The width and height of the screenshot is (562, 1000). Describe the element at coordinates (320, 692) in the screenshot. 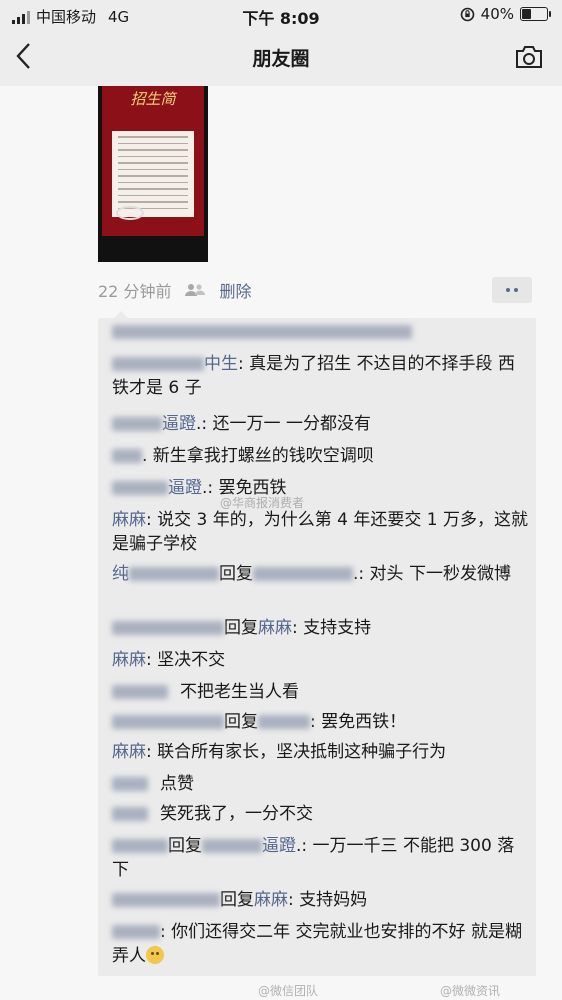

I see `comment-9: 不把老生当人看` at that location.